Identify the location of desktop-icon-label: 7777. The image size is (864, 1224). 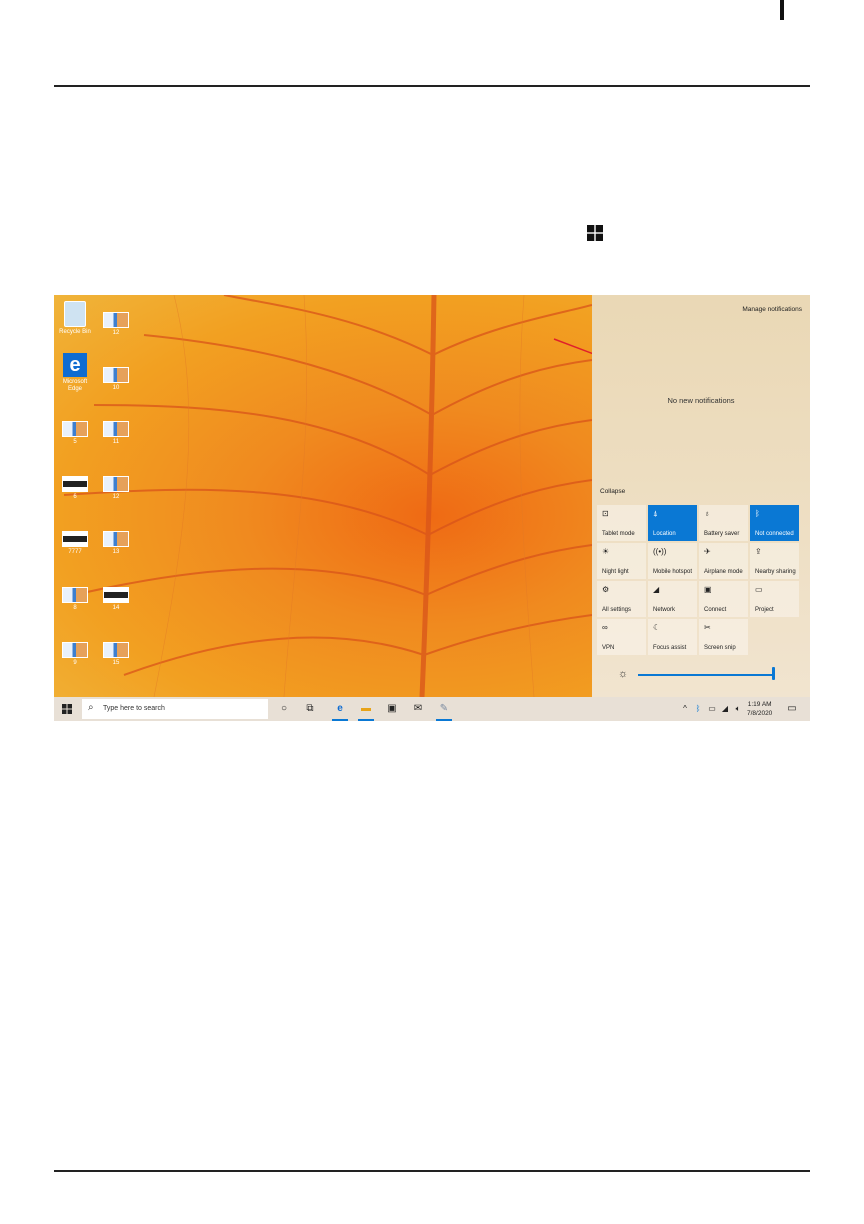
(75, 552).